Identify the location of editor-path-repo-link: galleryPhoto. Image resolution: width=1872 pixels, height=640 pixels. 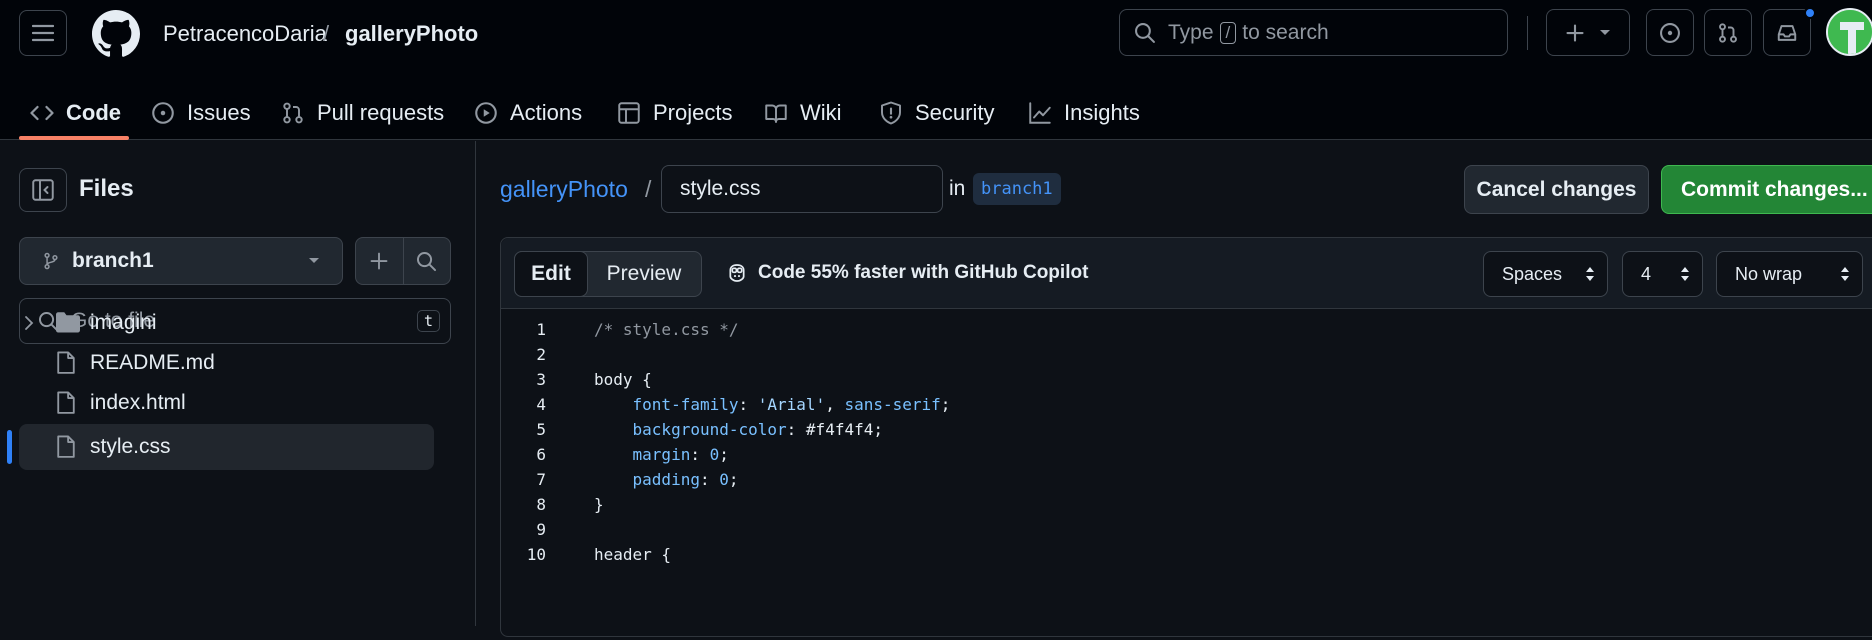
(564, 189).